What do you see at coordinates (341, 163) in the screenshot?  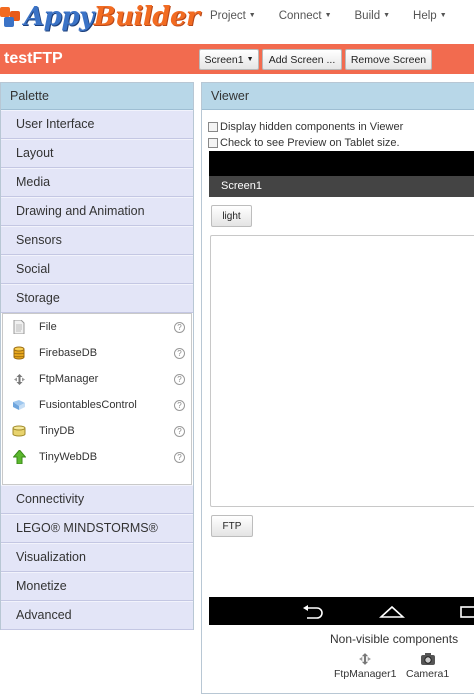 I see `phone-status-bar` at bounding box center [341, 163].